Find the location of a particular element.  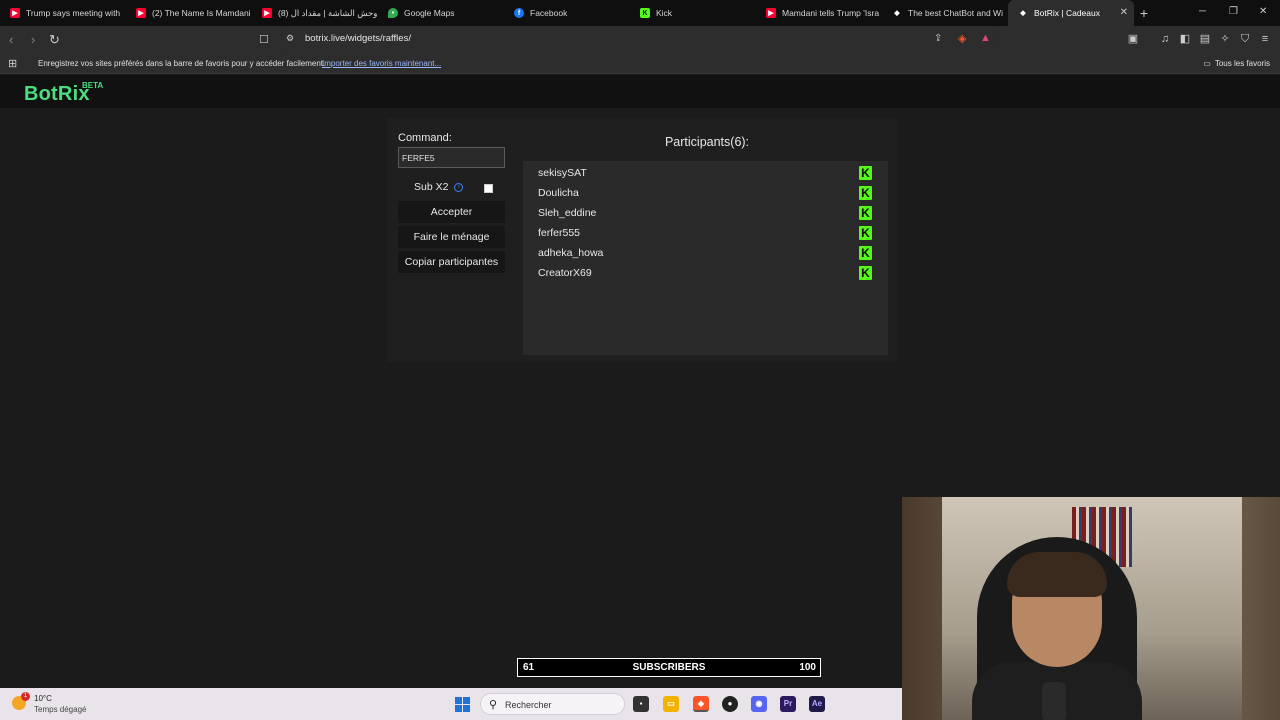

menu-icon: ≡ is located at coordinates (1265, 39).